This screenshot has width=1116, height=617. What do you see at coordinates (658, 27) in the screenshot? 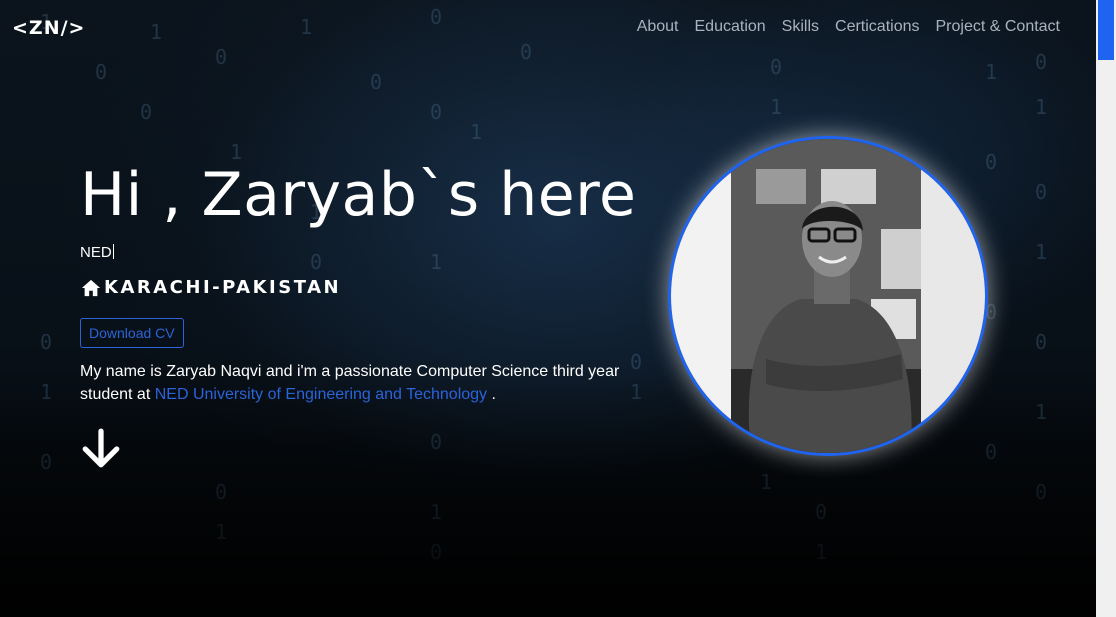
I see `nav-about: About` at bounding box center [658, 27].